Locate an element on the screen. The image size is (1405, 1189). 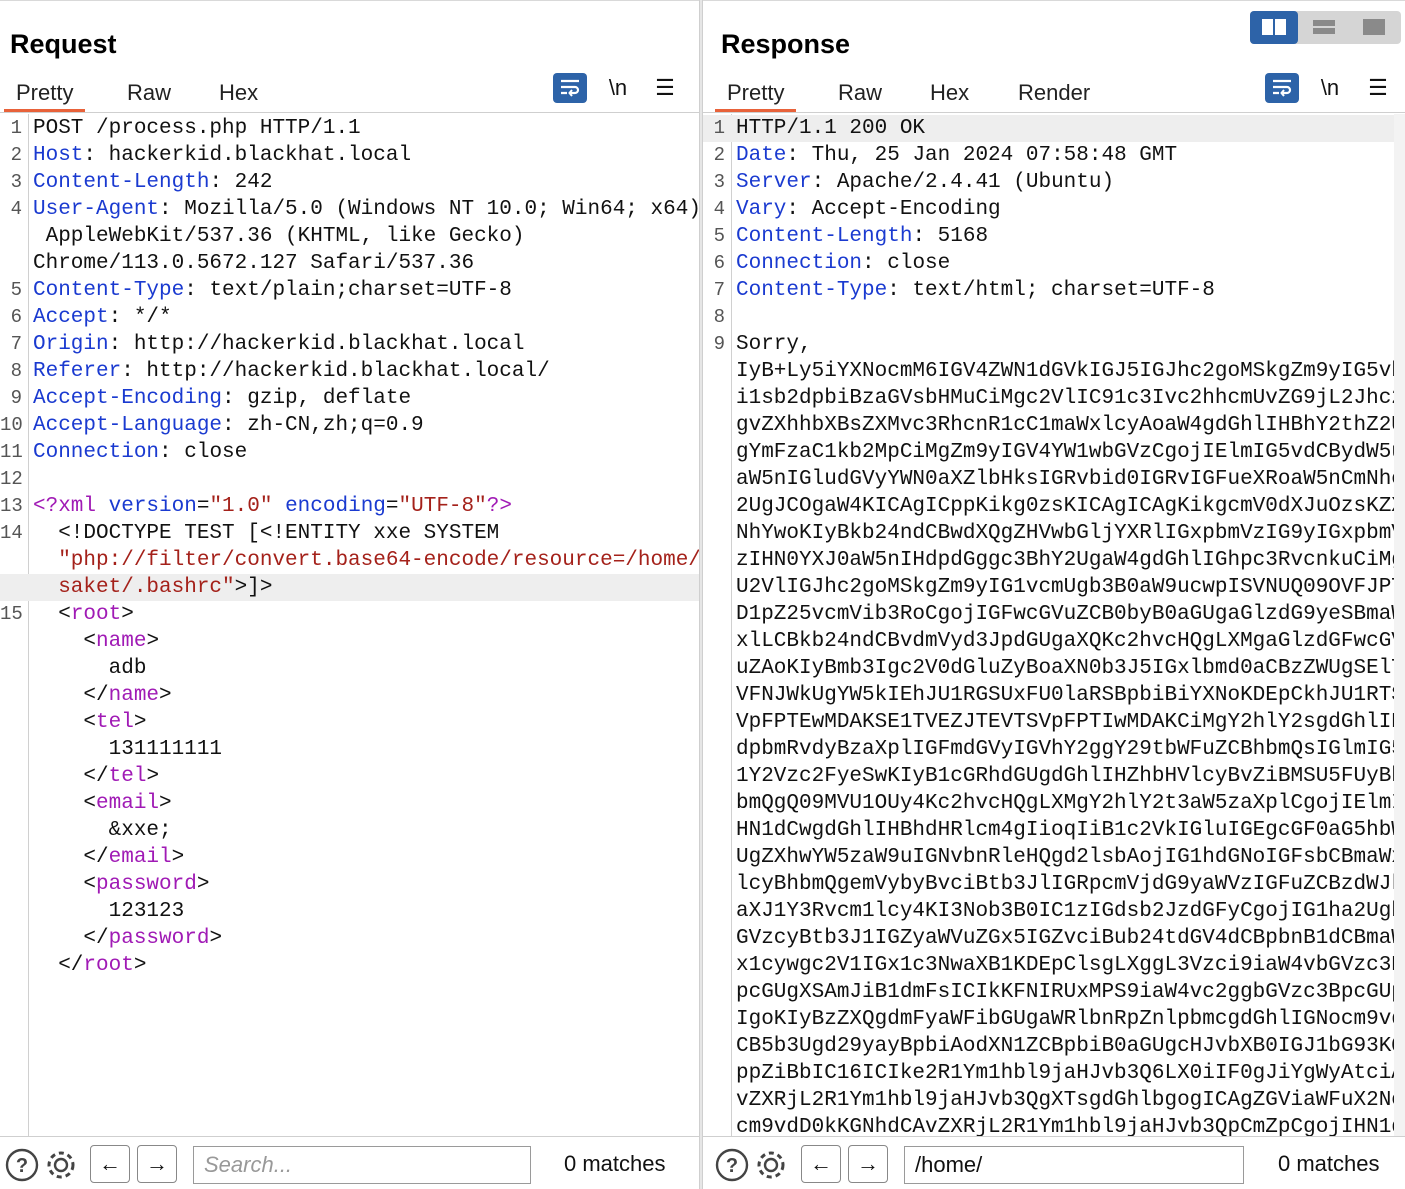
code-line: 5 Content-Type: text/plain;charset=UTF-8 is located at coordinates (349, 290).